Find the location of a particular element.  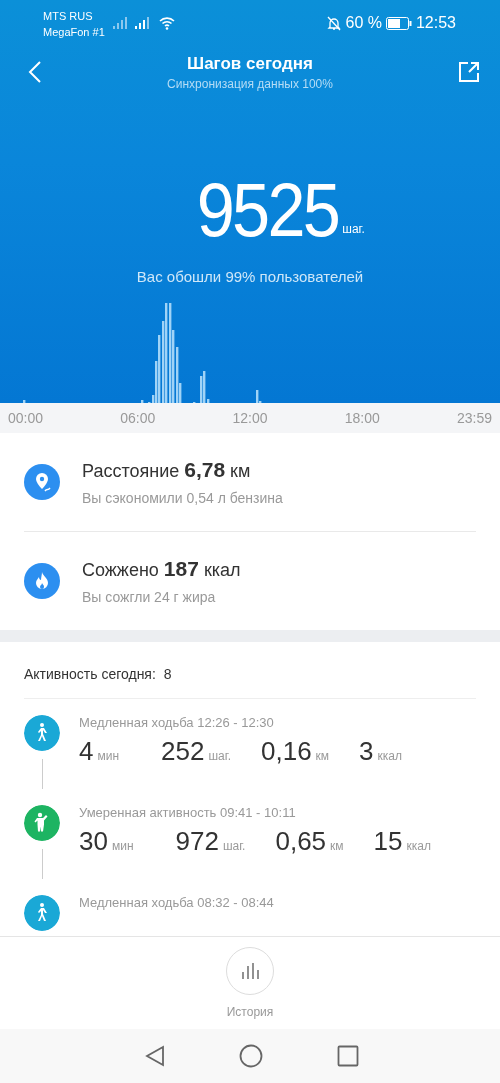

activity-metric: 4 мин is located at coordinates (99, 751).